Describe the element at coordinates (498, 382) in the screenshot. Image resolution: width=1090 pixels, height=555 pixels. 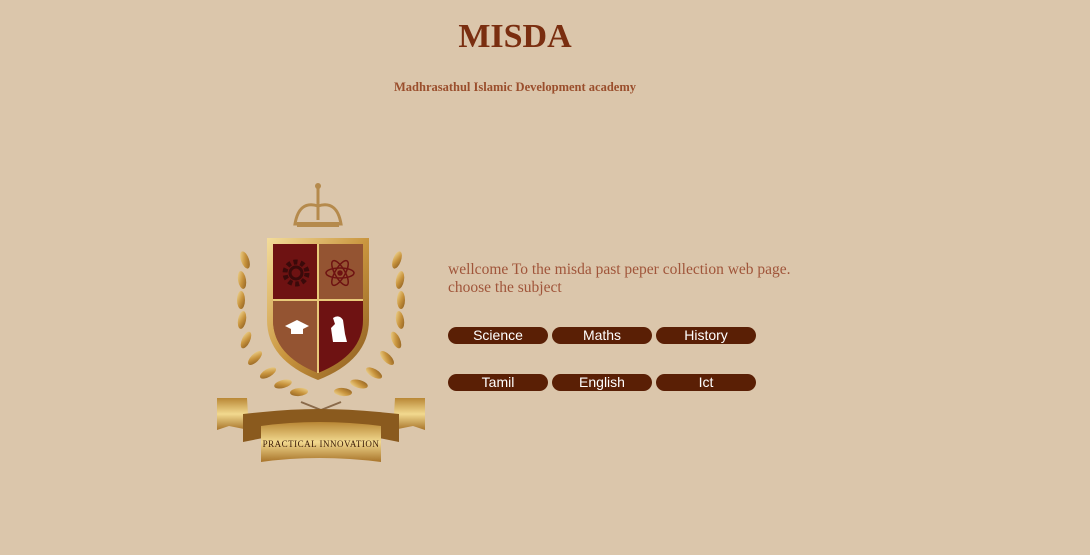
I see `tamil-button: Tamil` at that location.